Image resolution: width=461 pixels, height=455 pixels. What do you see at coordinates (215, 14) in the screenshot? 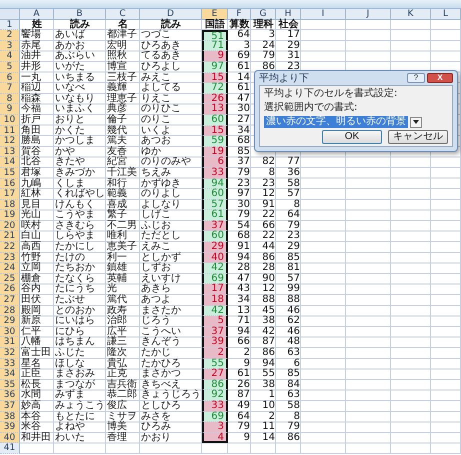
I see `column-header: E` at bounding box center [215, 14].